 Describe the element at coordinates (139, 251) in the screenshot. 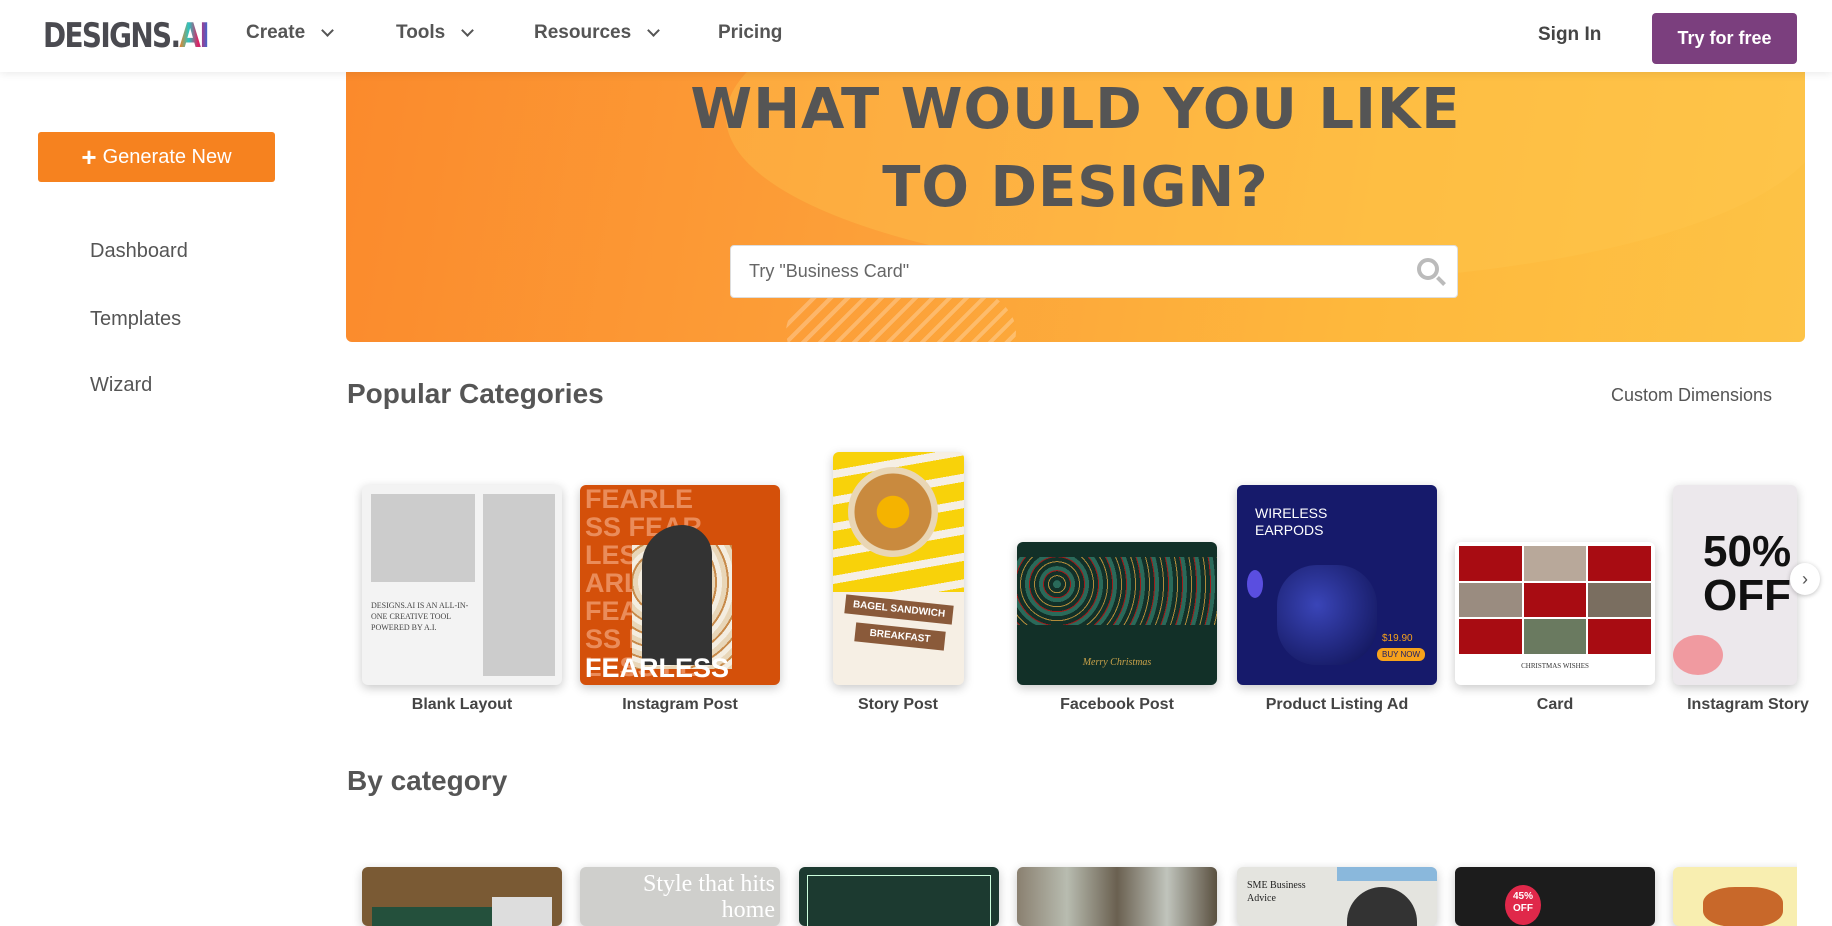

I see `sidebar-item-dashboard: Dashboard` at that location.